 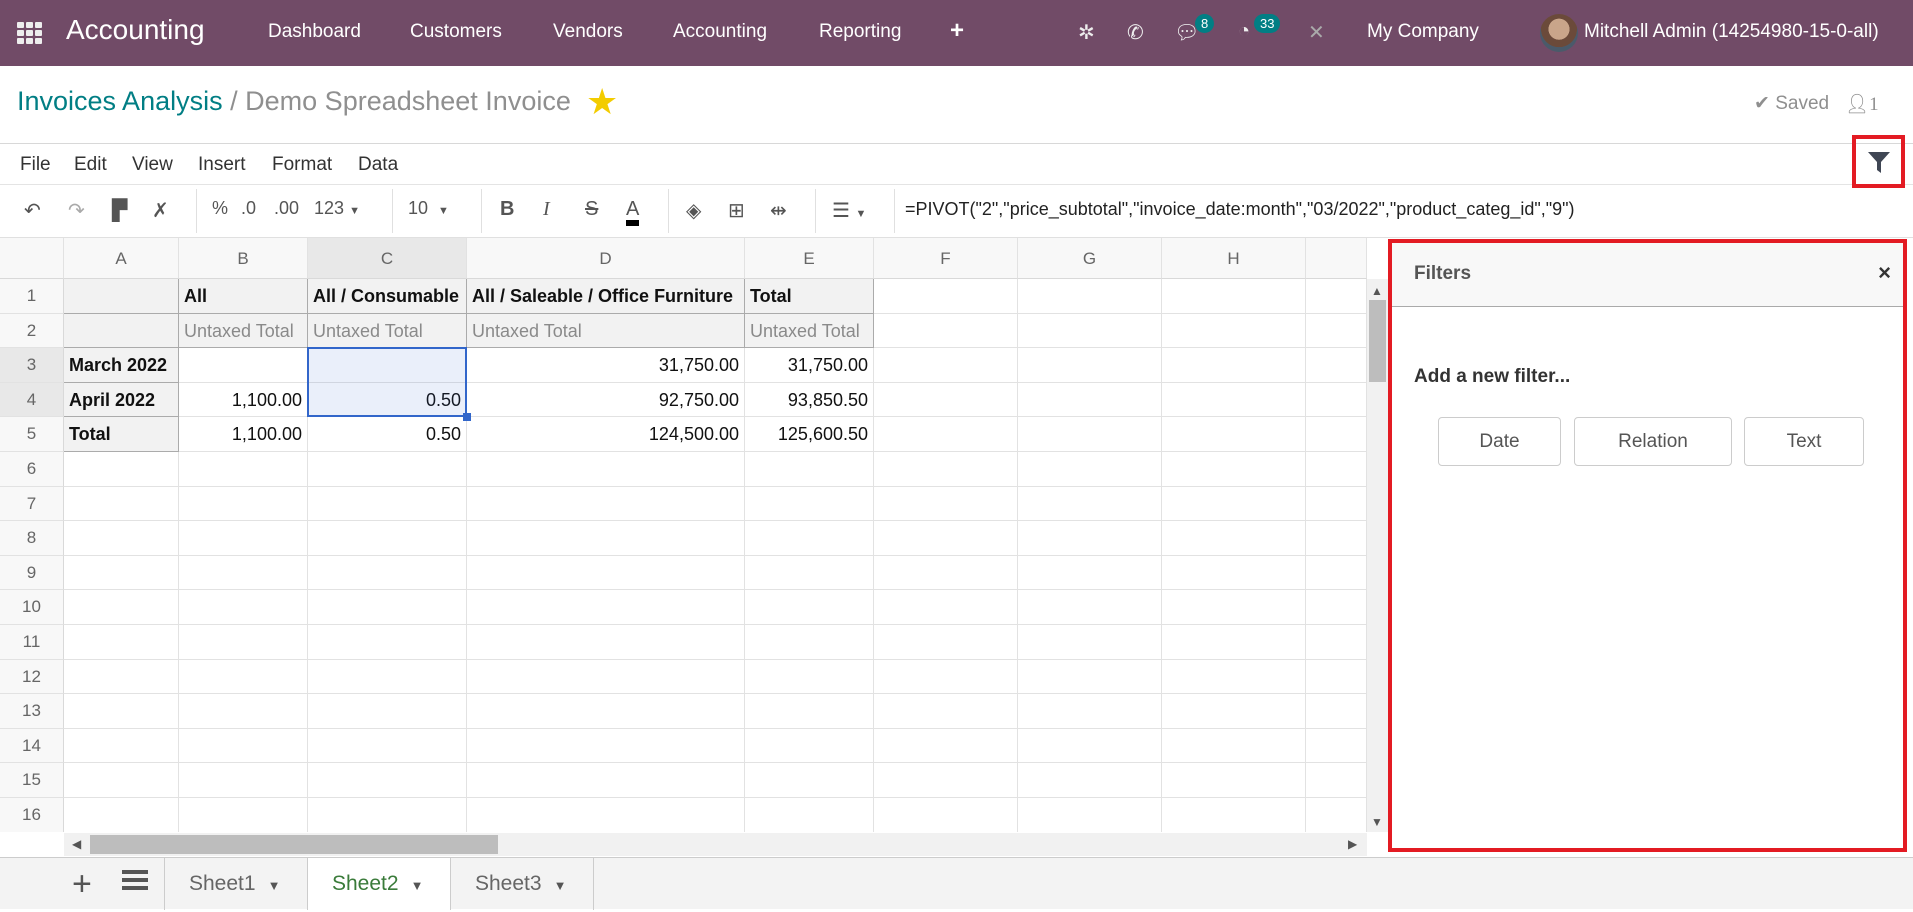 I want to click on cell-b12, so click(x=243, y=677).